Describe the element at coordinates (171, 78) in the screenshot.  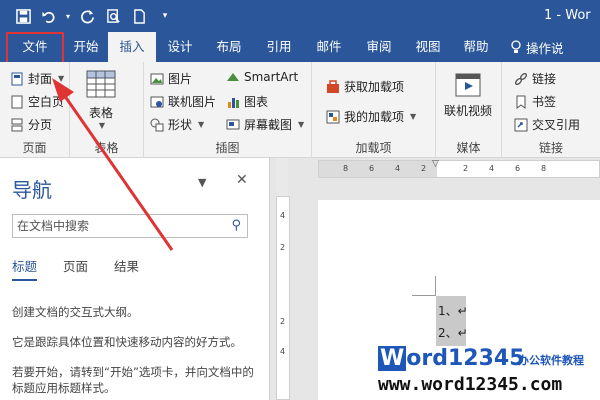
I see `picture-button: 图片` at that location.